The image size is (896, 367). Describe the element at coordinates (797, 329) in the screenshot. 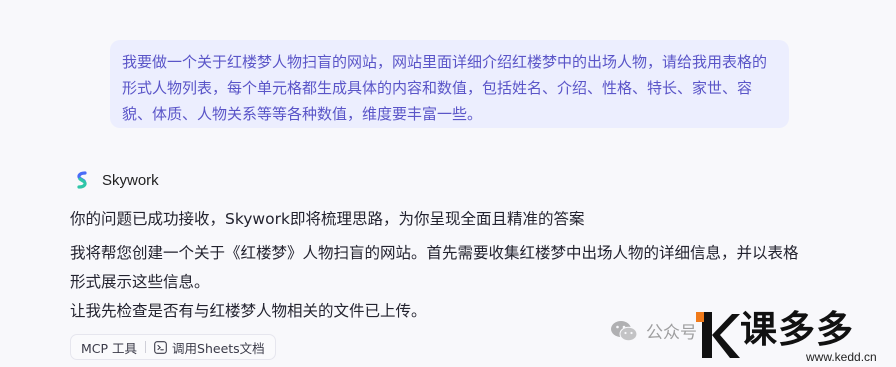

I see `kedd-logo-text: 课多多` at that location.